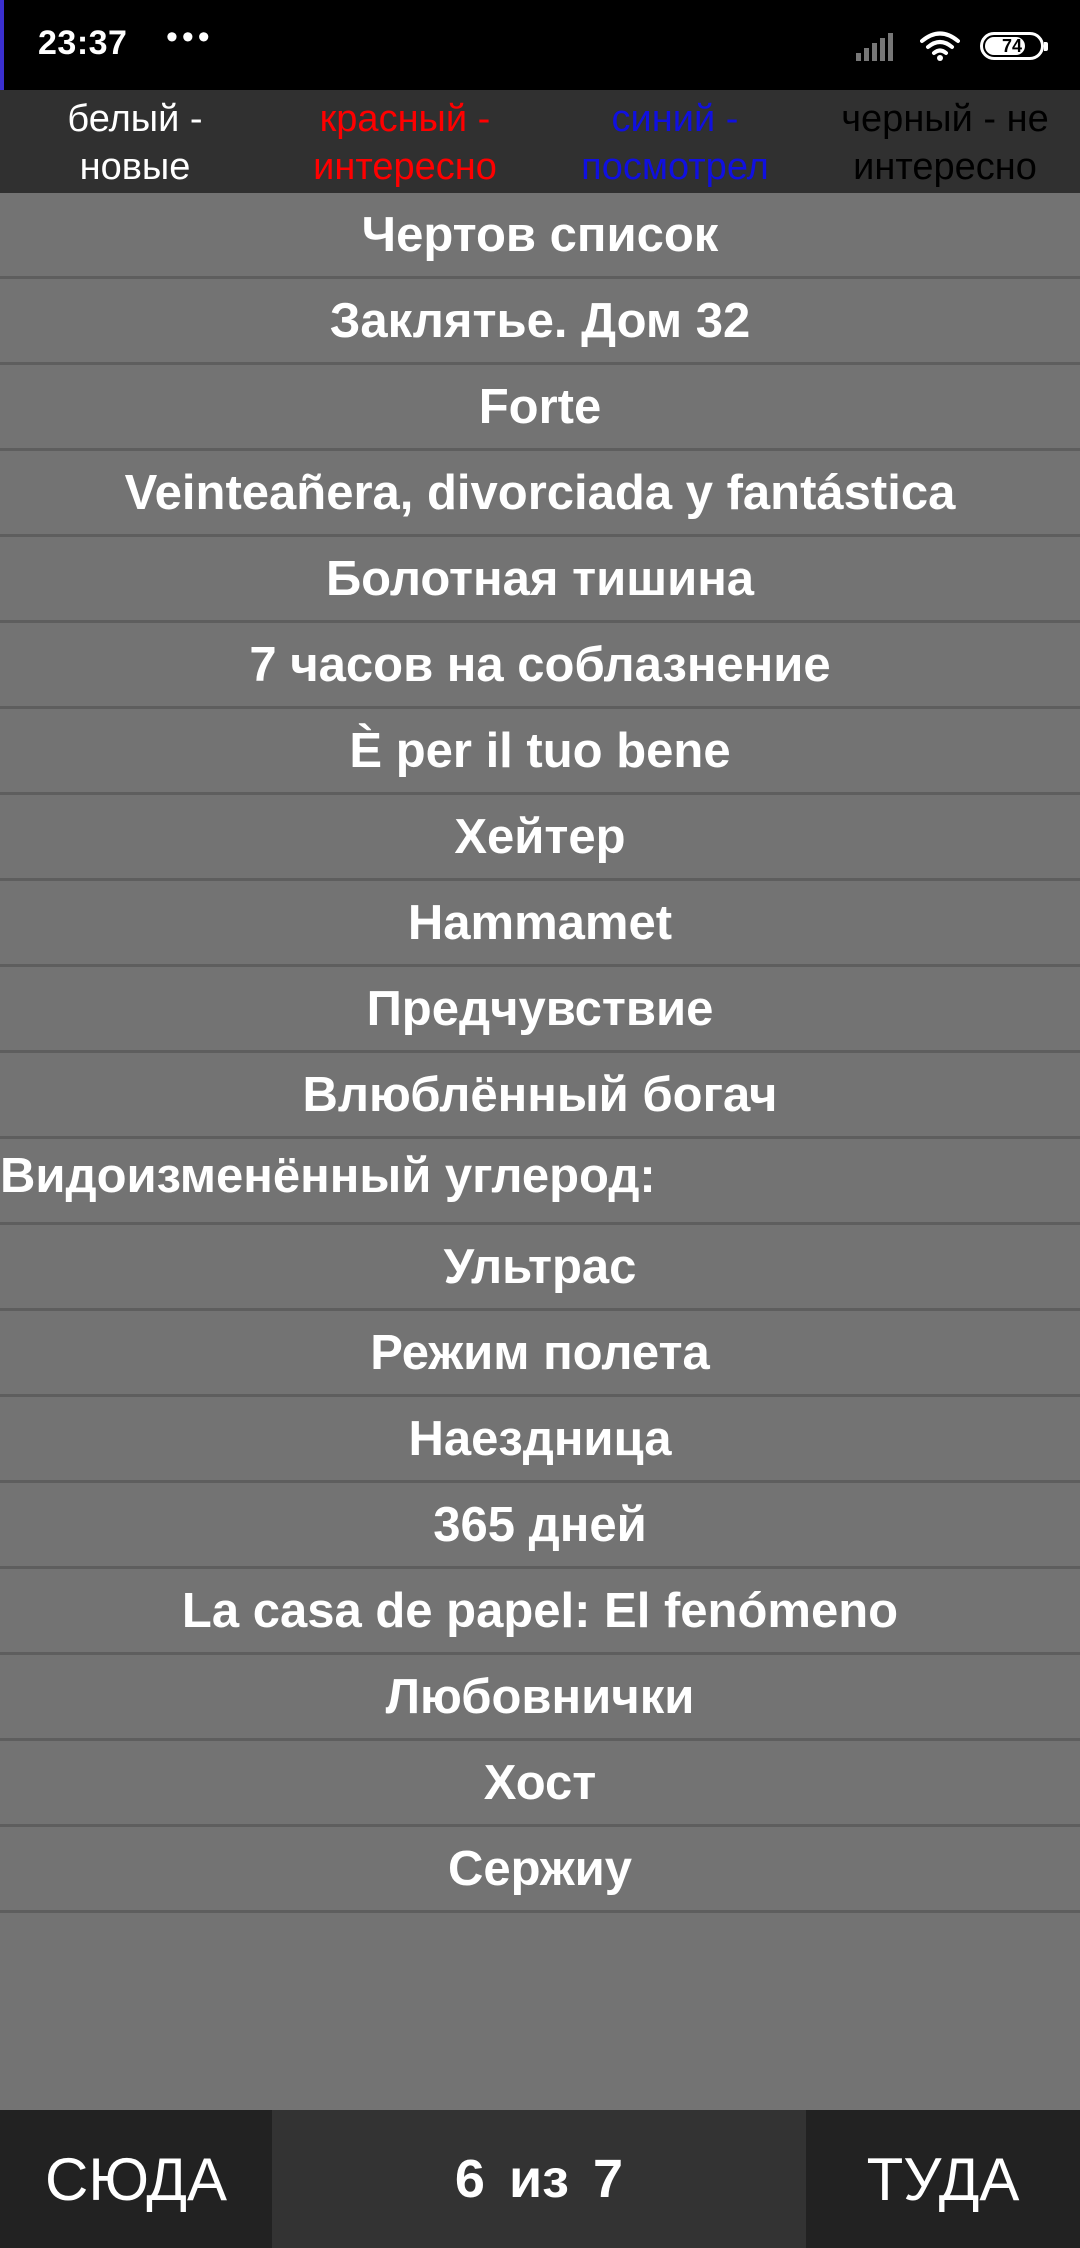 The height and width of the screenshot is (2248, 1080). What do you see at coordinates (675, 118) in the screenshot?
I see `legend-watched-line1: синий -` at bounding box center [675, 118].